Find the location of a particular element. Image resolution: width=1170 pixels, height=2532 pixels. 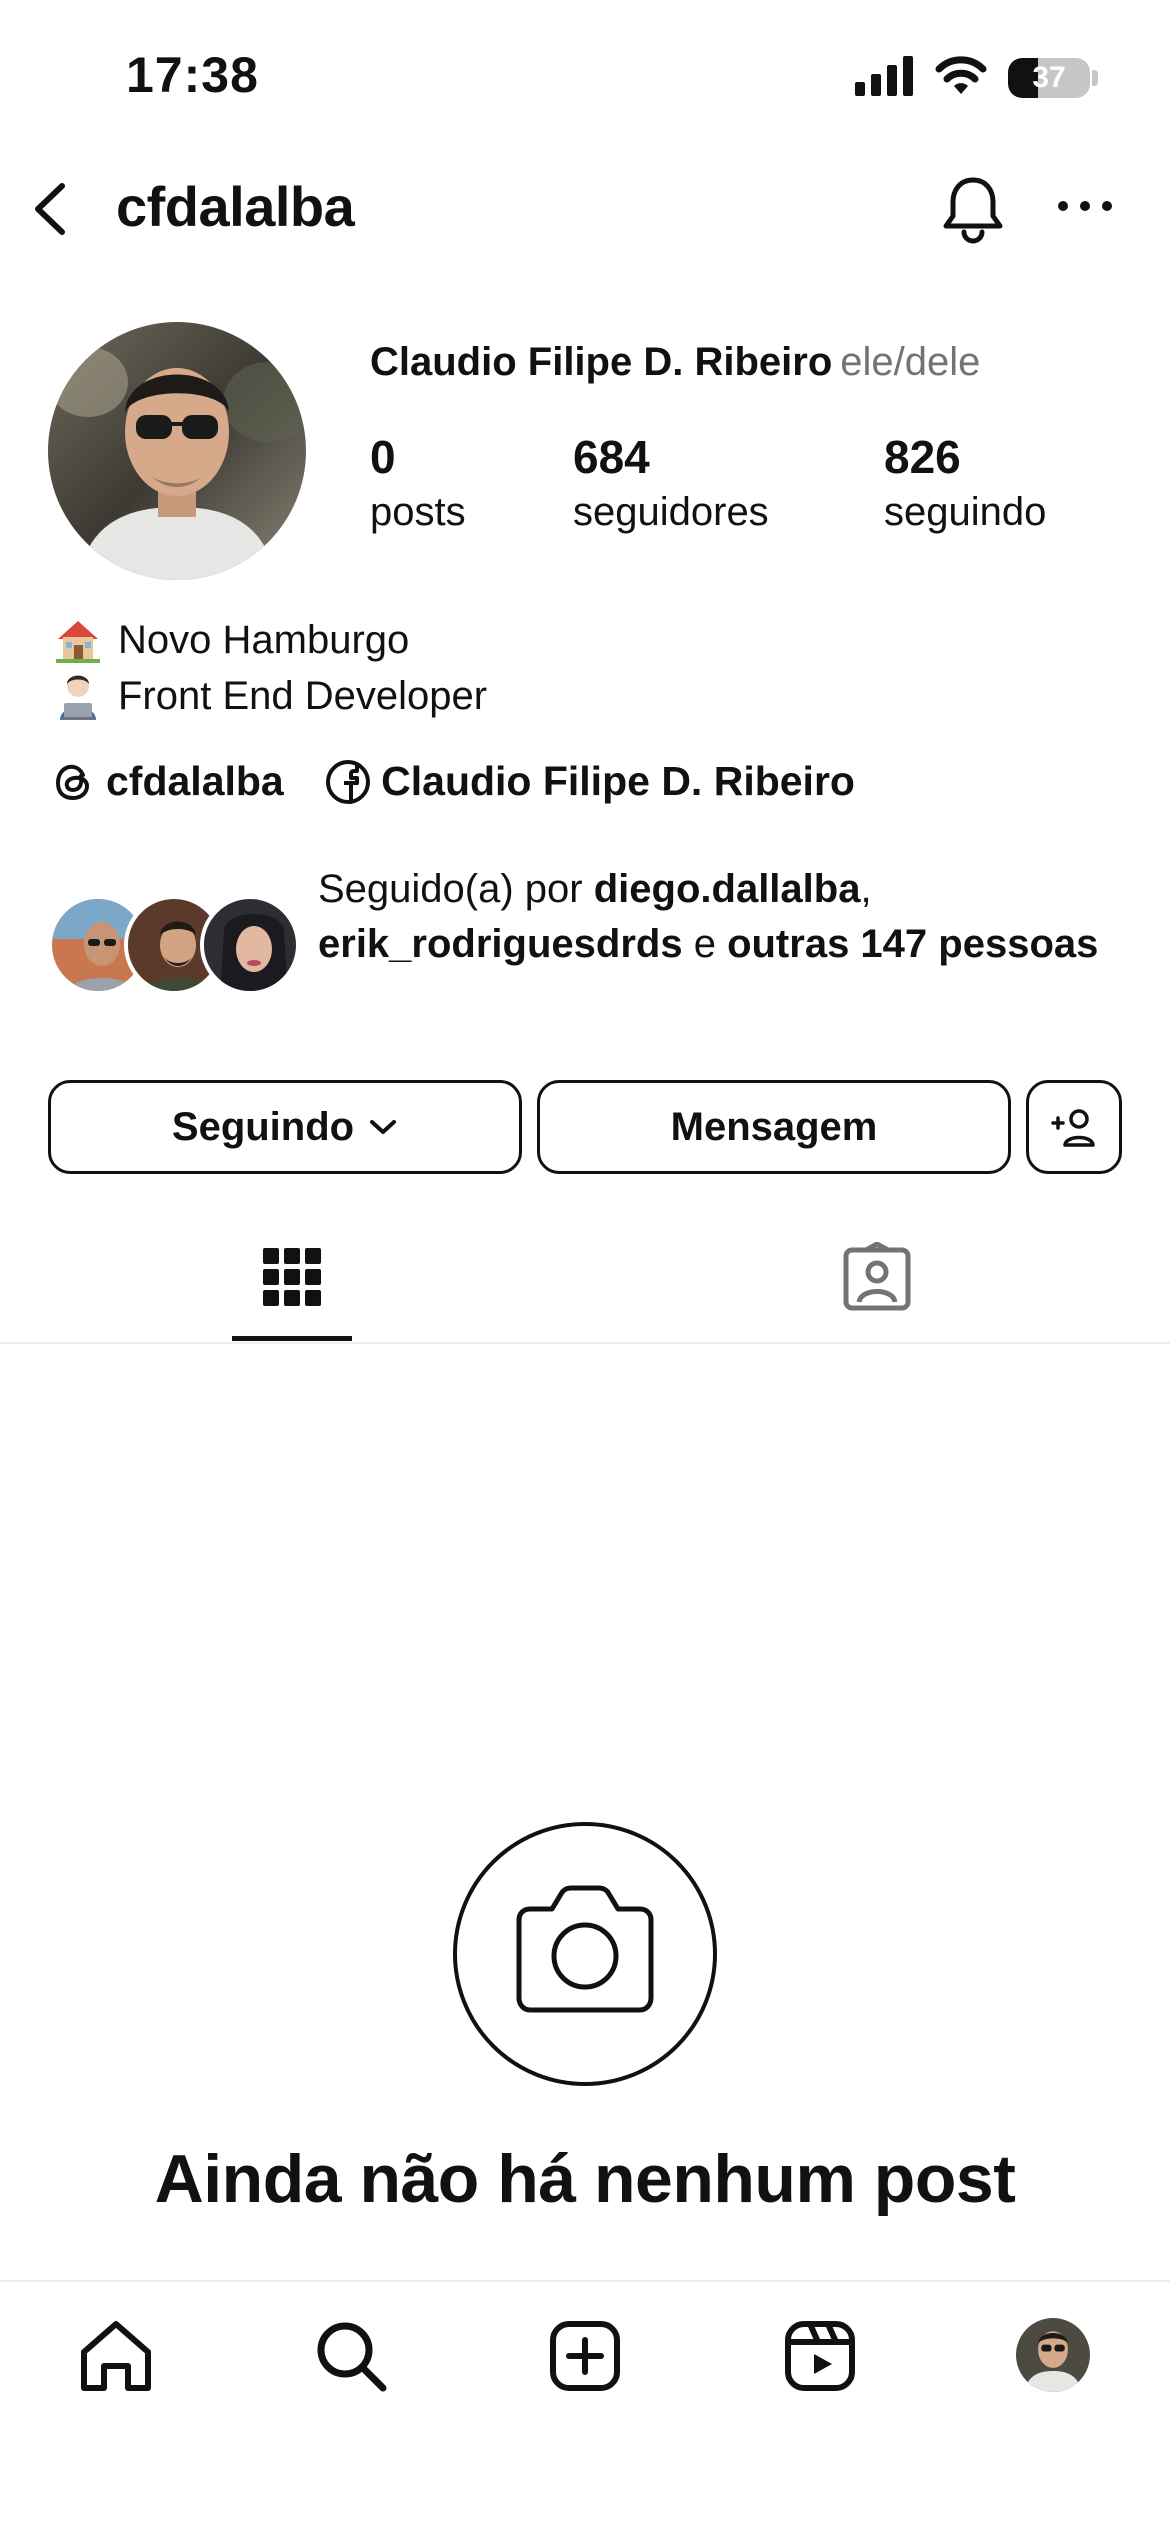

mutual-others: outras 147 pessoas is located at coordinates (913, 944).